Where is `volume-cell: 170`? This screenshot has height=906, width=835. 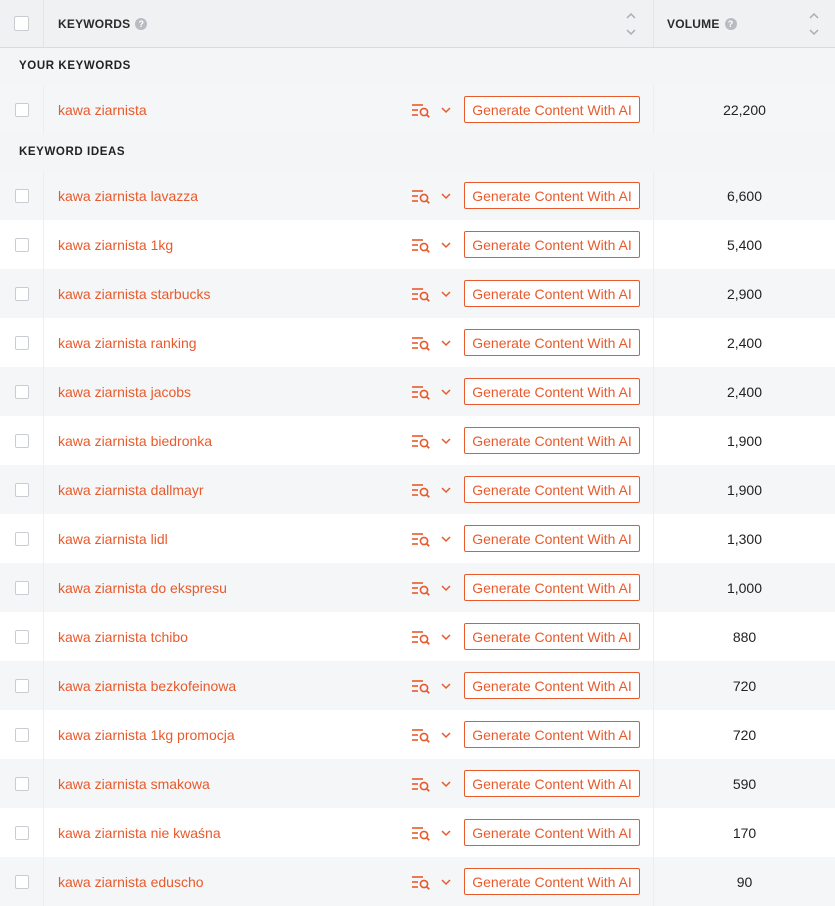 volume-cell: 170 is located at coordinates (744, 832).